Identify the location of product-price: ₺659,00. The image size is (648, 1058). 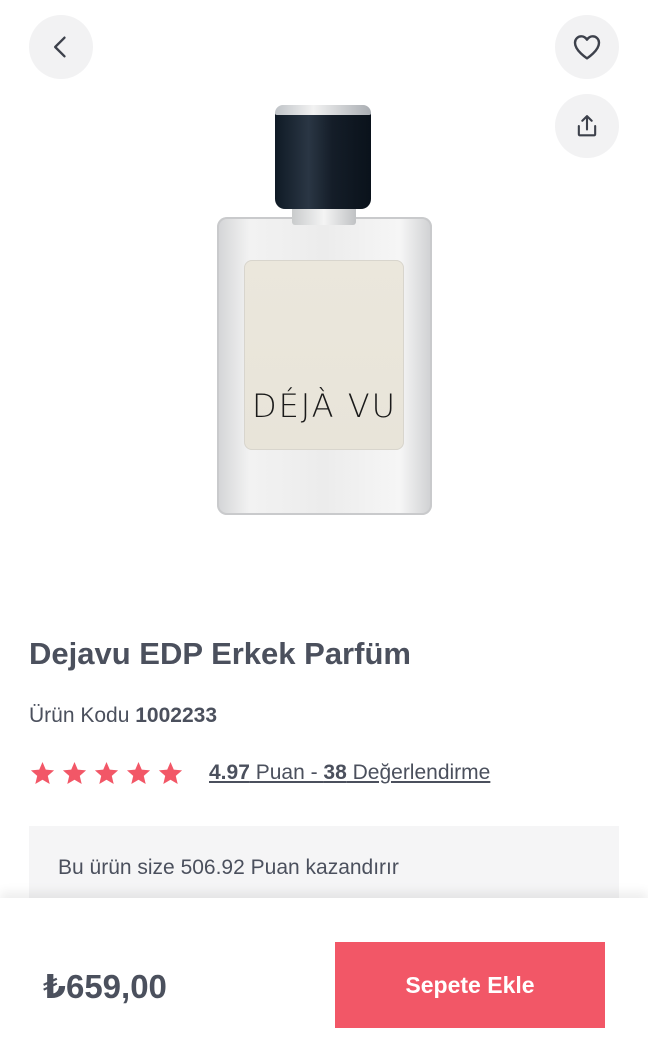
(105, 986).